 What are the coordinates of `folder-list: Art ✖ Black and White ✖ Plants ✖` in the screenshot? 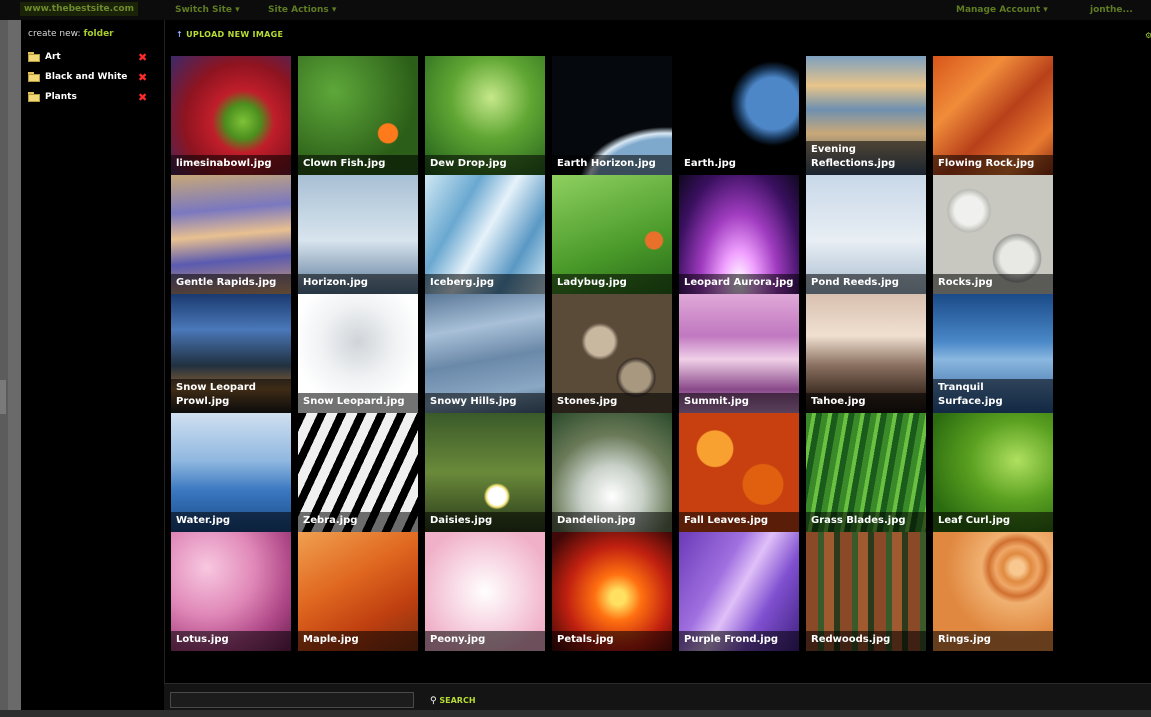 It's located at (93, 81).